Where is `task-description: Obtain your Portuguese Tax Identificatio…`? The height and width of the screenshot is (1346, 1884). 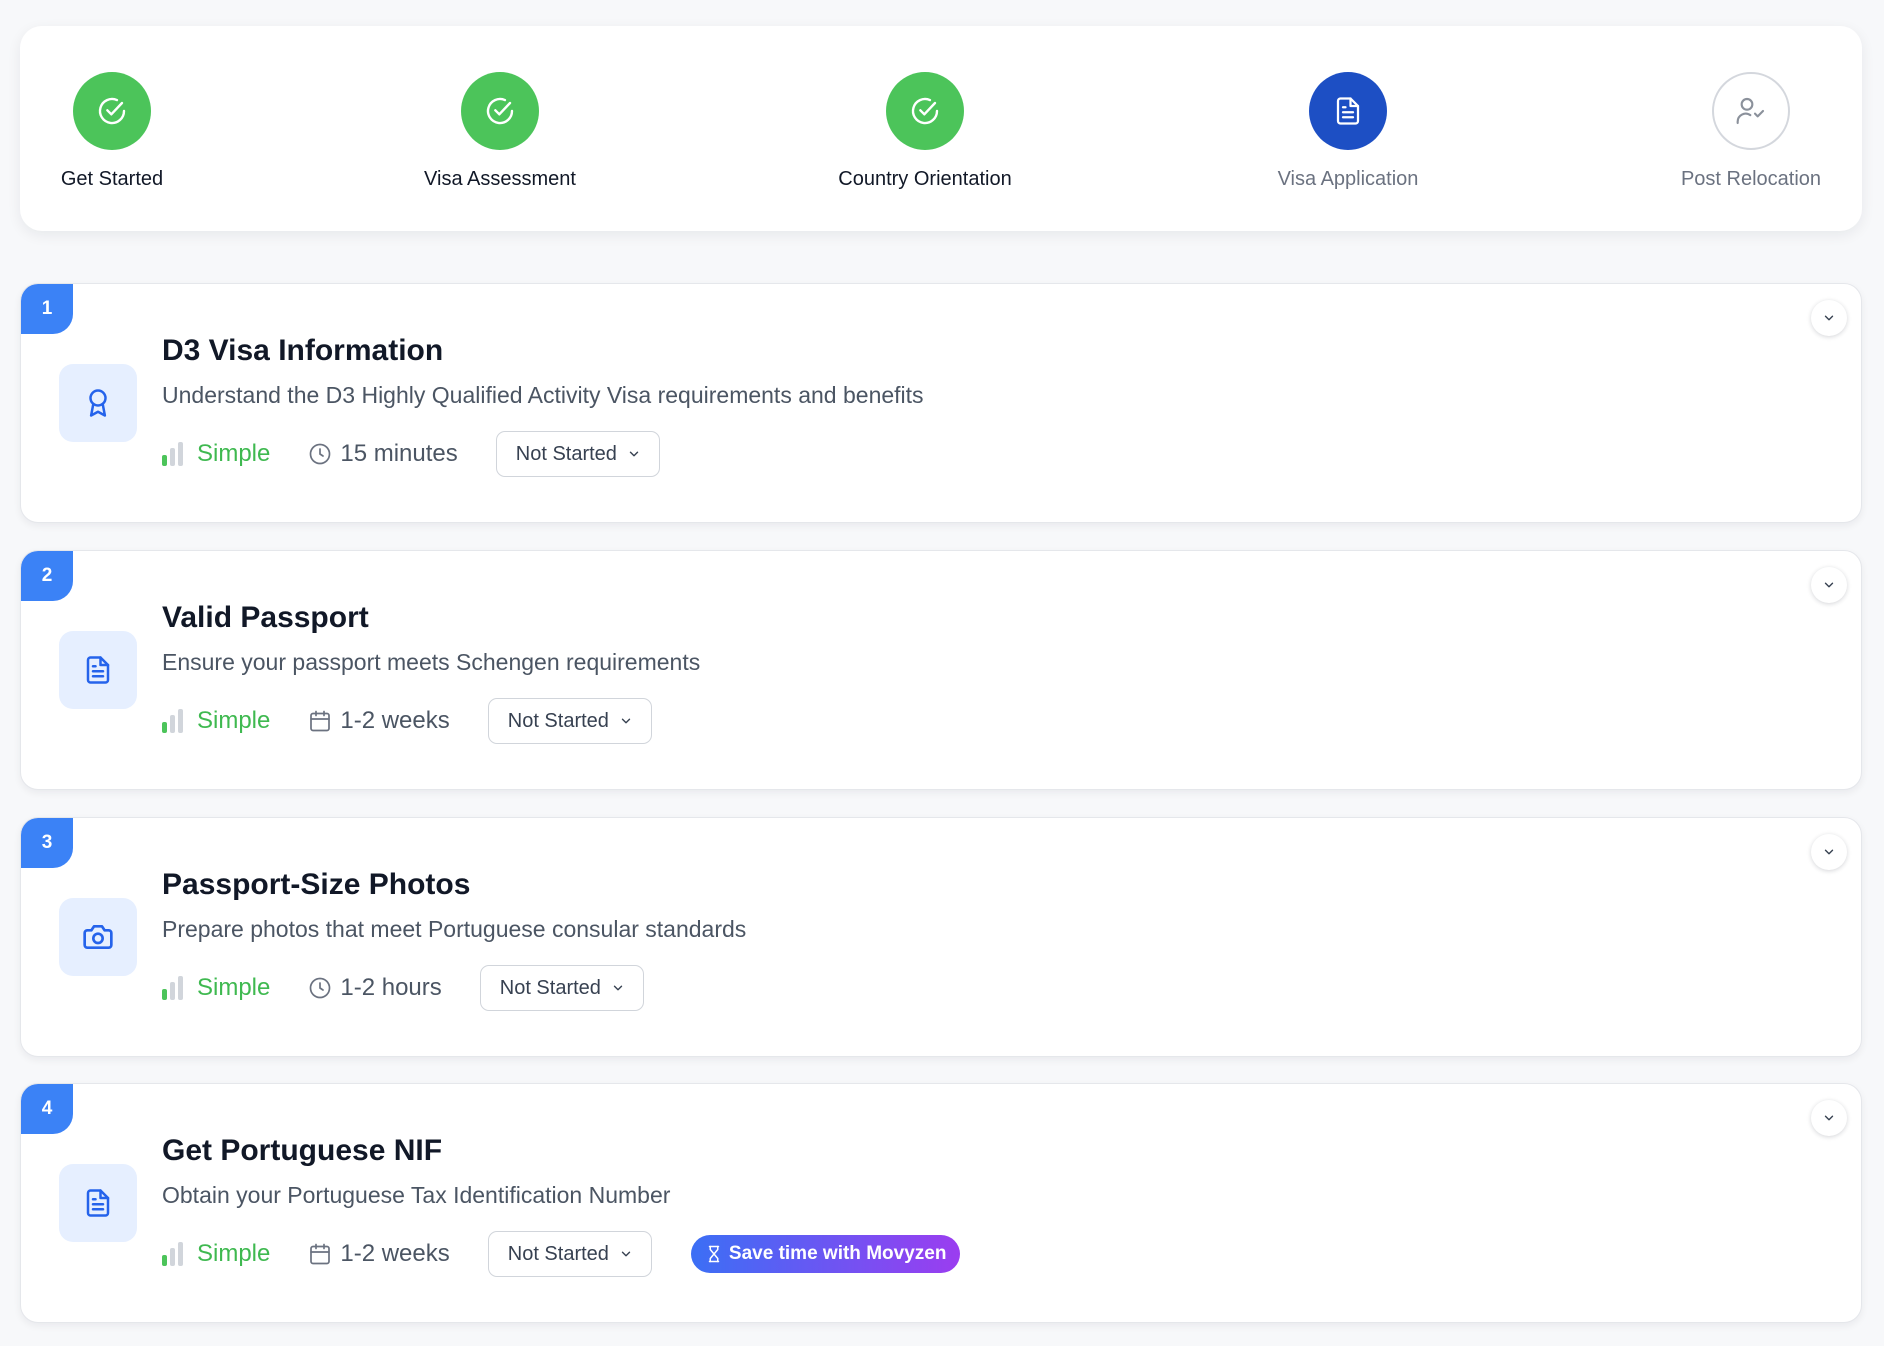 task-description: Obtain your Portuguese Tax Identificatio… is located at coordinates (416, 1195).